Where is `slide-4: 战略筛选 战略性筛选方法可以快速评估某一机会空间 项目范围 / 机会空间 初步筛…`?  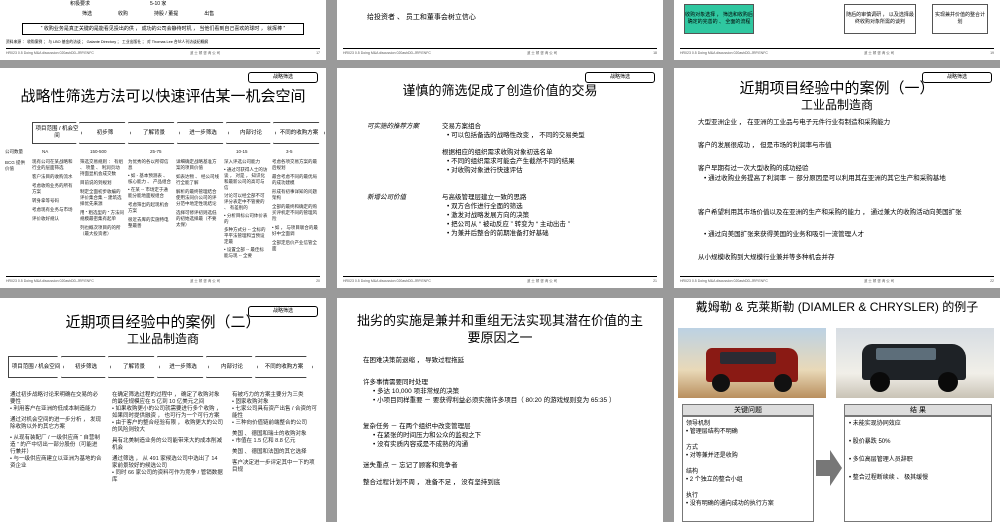 slide-4: 战略筛选 战略性筛选方法可以快速评估某一机会空间 项目范围 / 机会空间 初步筛… is located at coordinates (163, 178).